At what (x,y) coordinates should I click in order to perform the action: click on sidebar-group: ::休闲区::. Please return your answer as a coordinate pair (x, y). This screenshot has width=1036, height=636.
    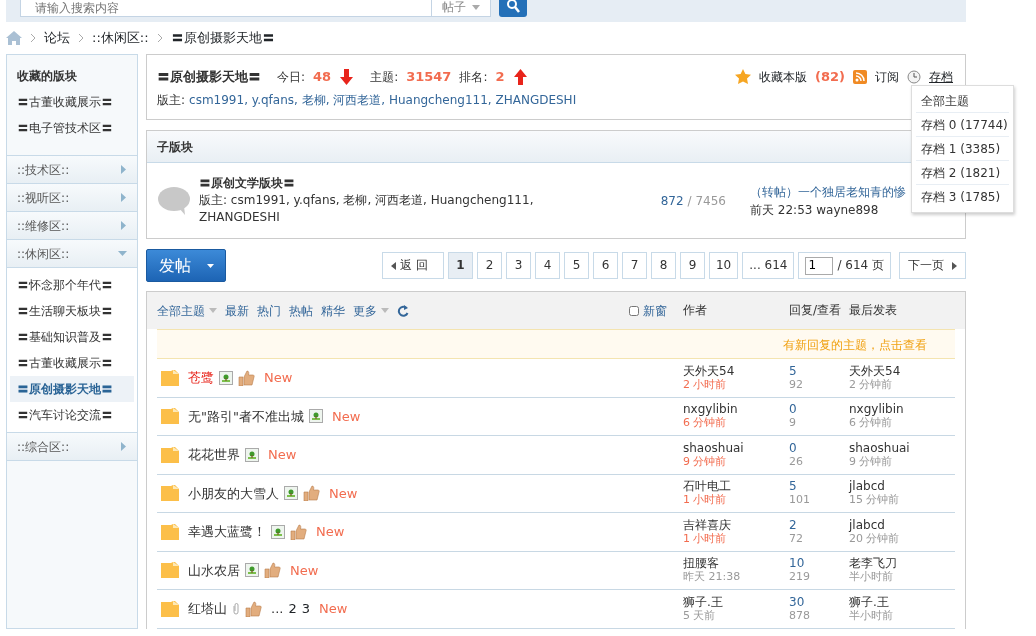
    Looking at the image, I should click on (72, 253).